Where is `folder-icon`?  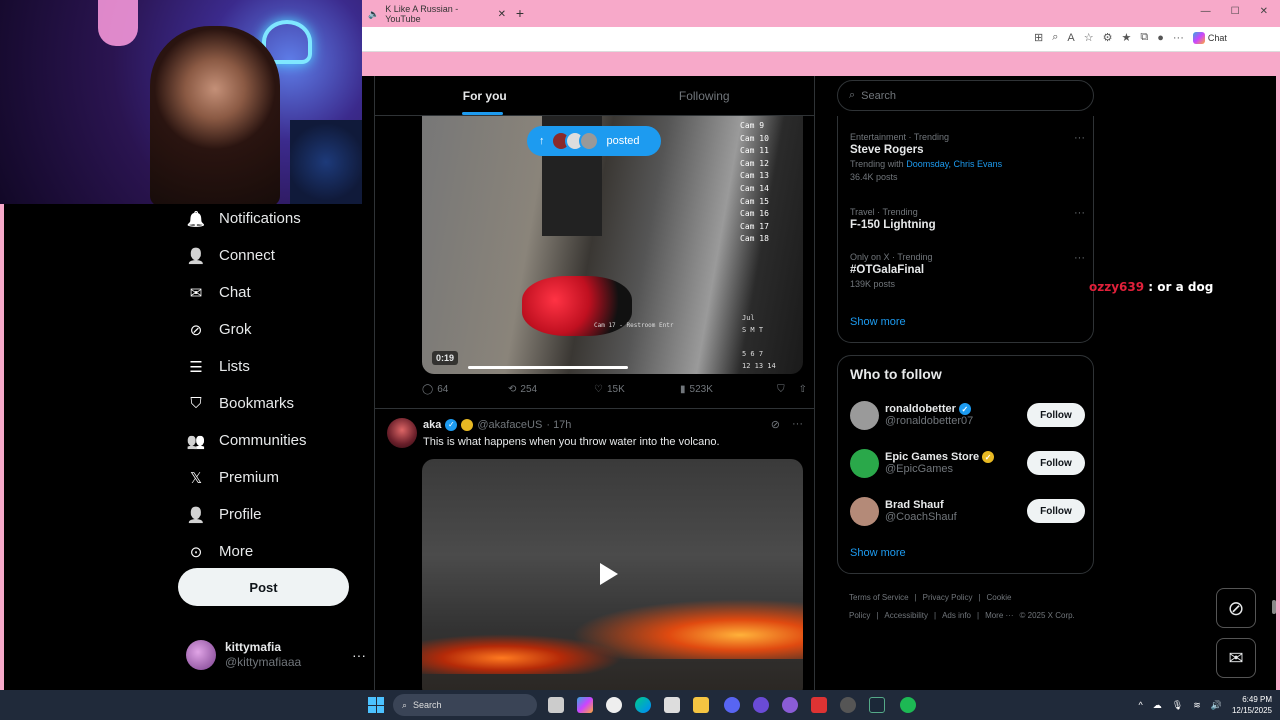 folder-icon is located at coordinates (701, 705).